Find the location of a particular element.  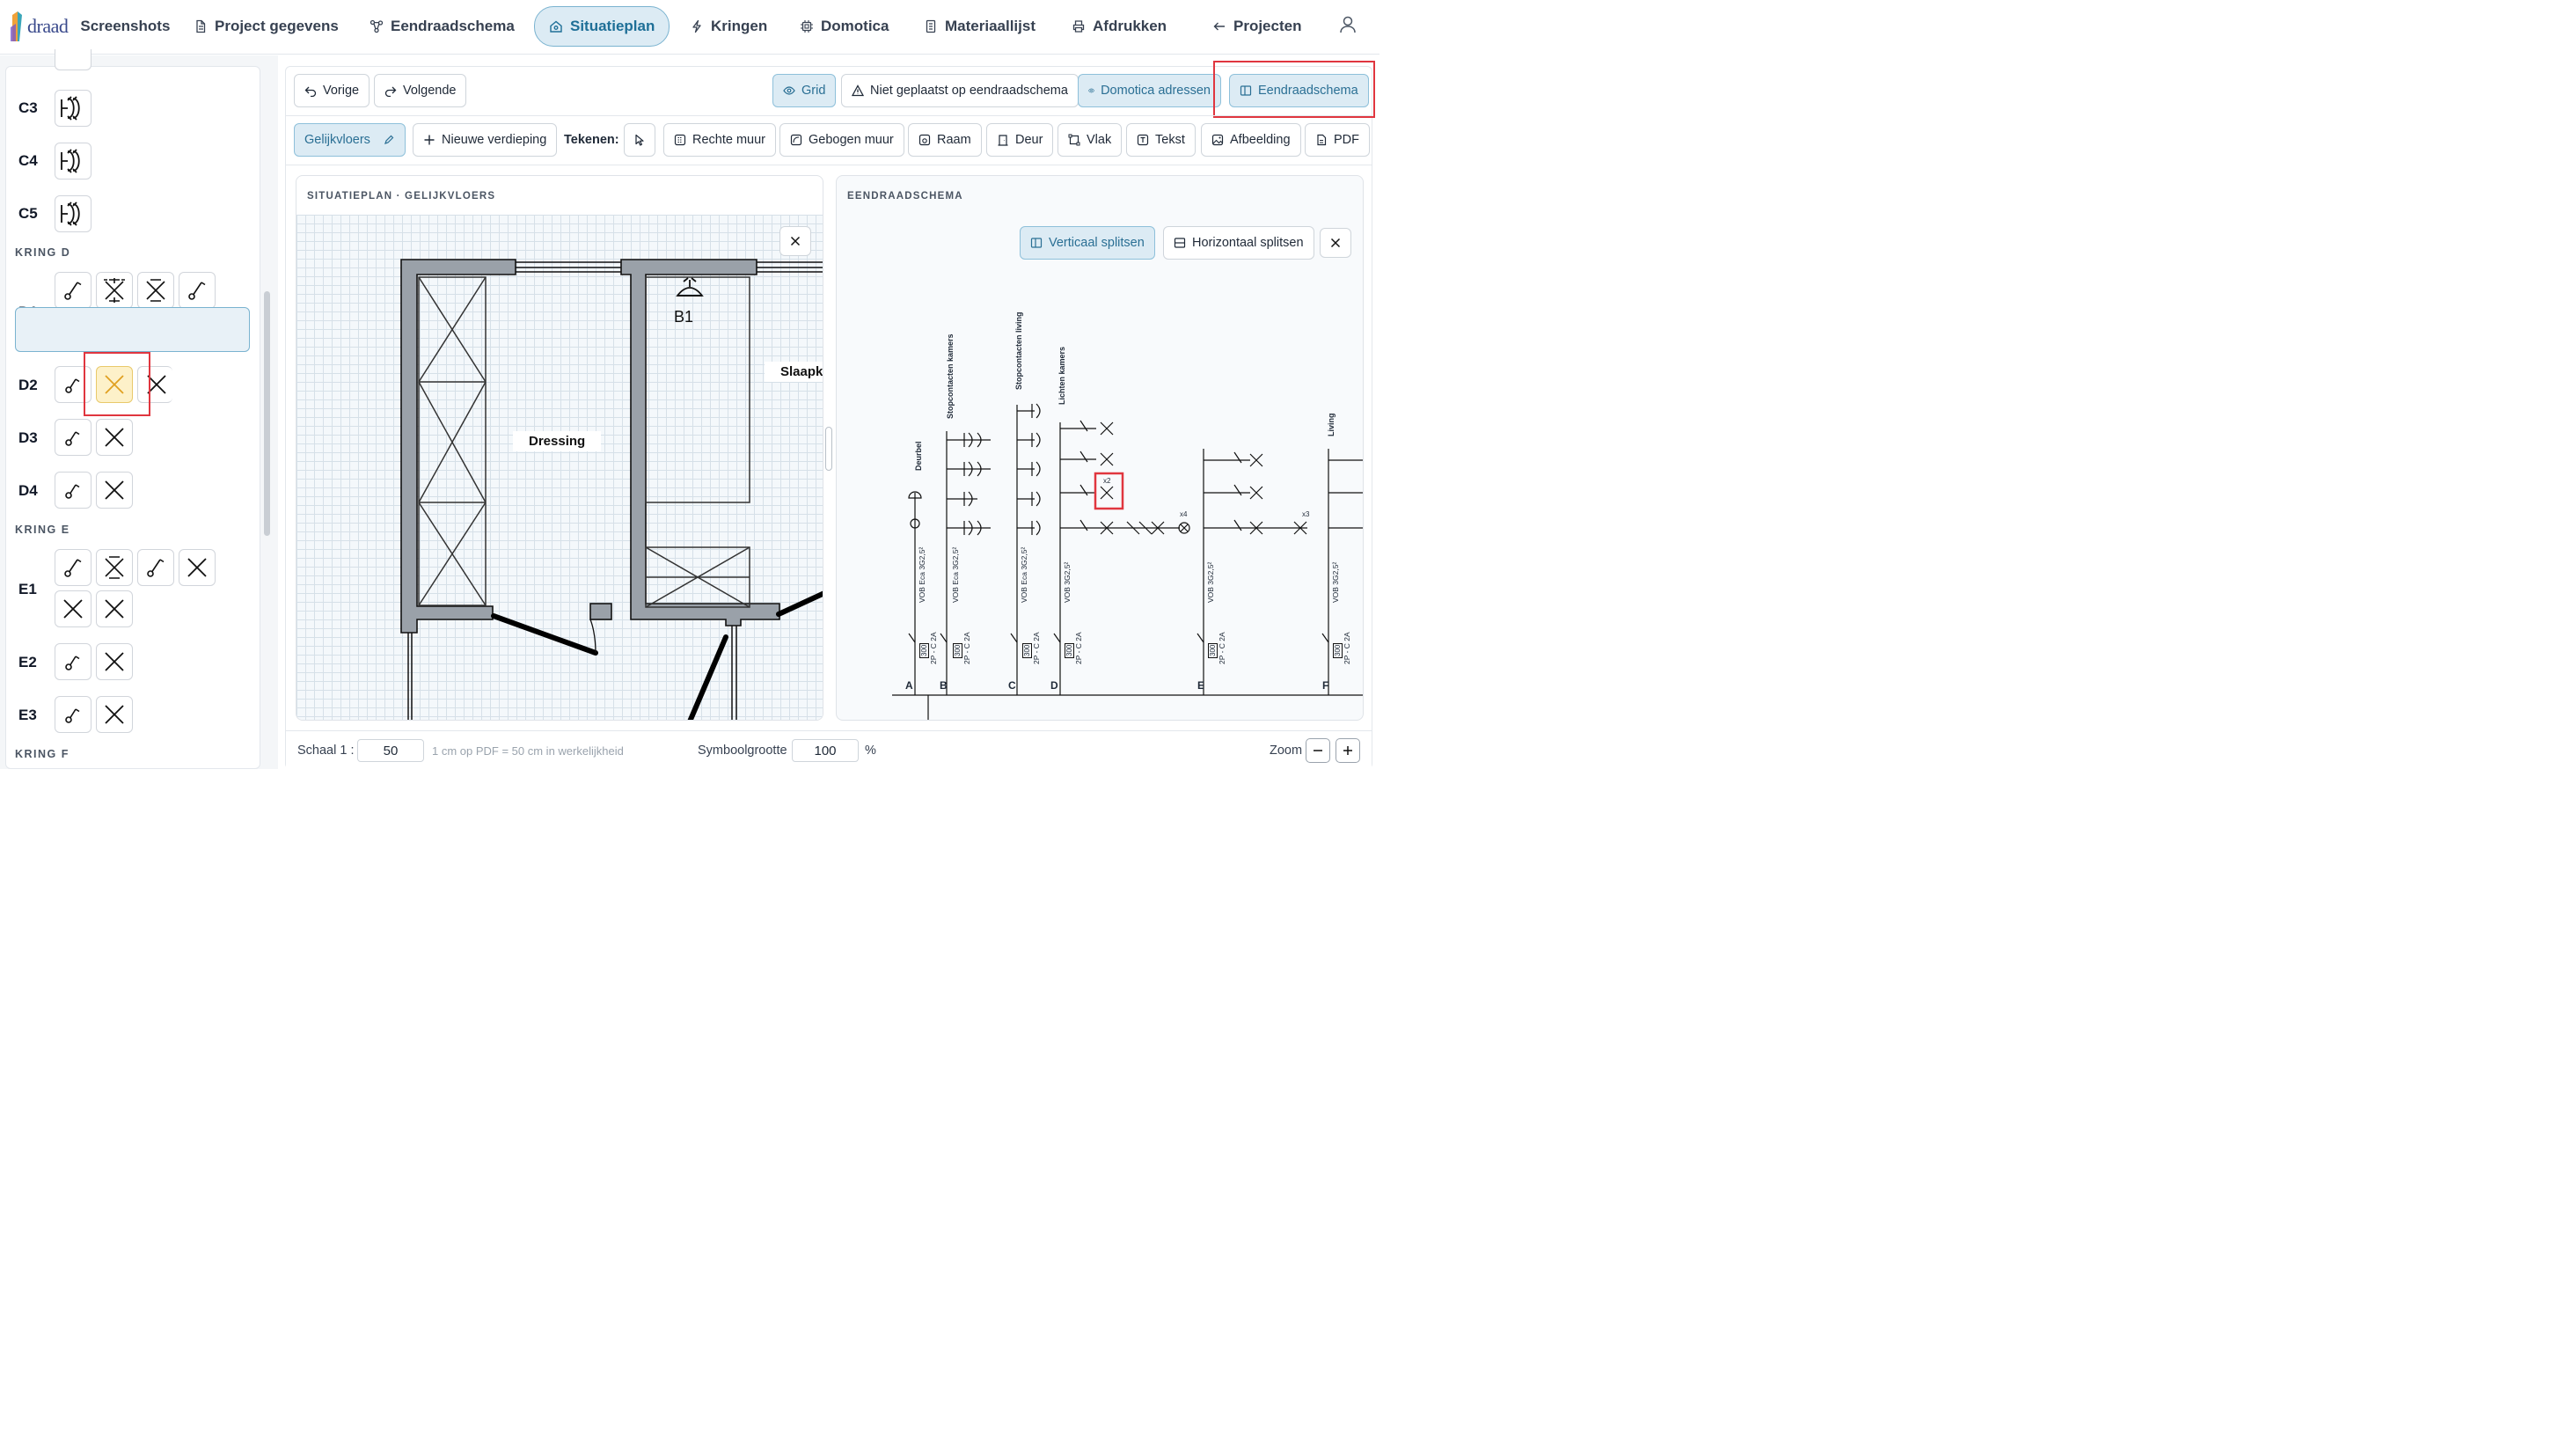

nav-project-gegevens: Project gegevens is located at coordinates (266, 26).